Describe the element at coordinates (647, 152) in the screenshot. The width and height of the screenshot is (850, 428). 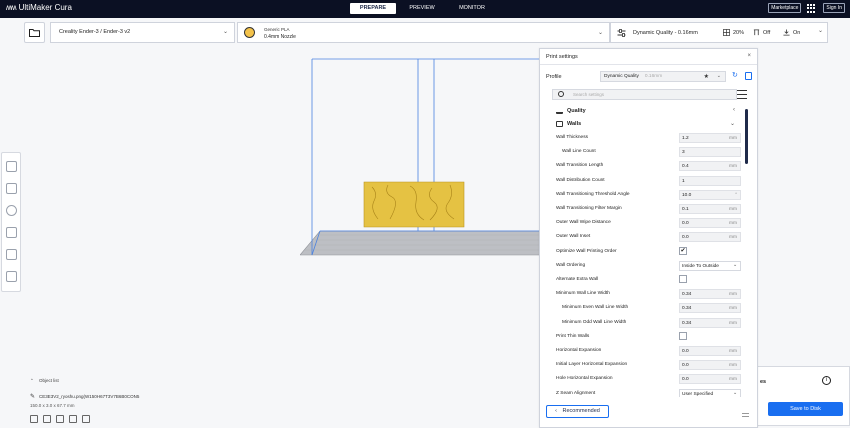
I see `setting-row: Wall Line Count 3` at that location.